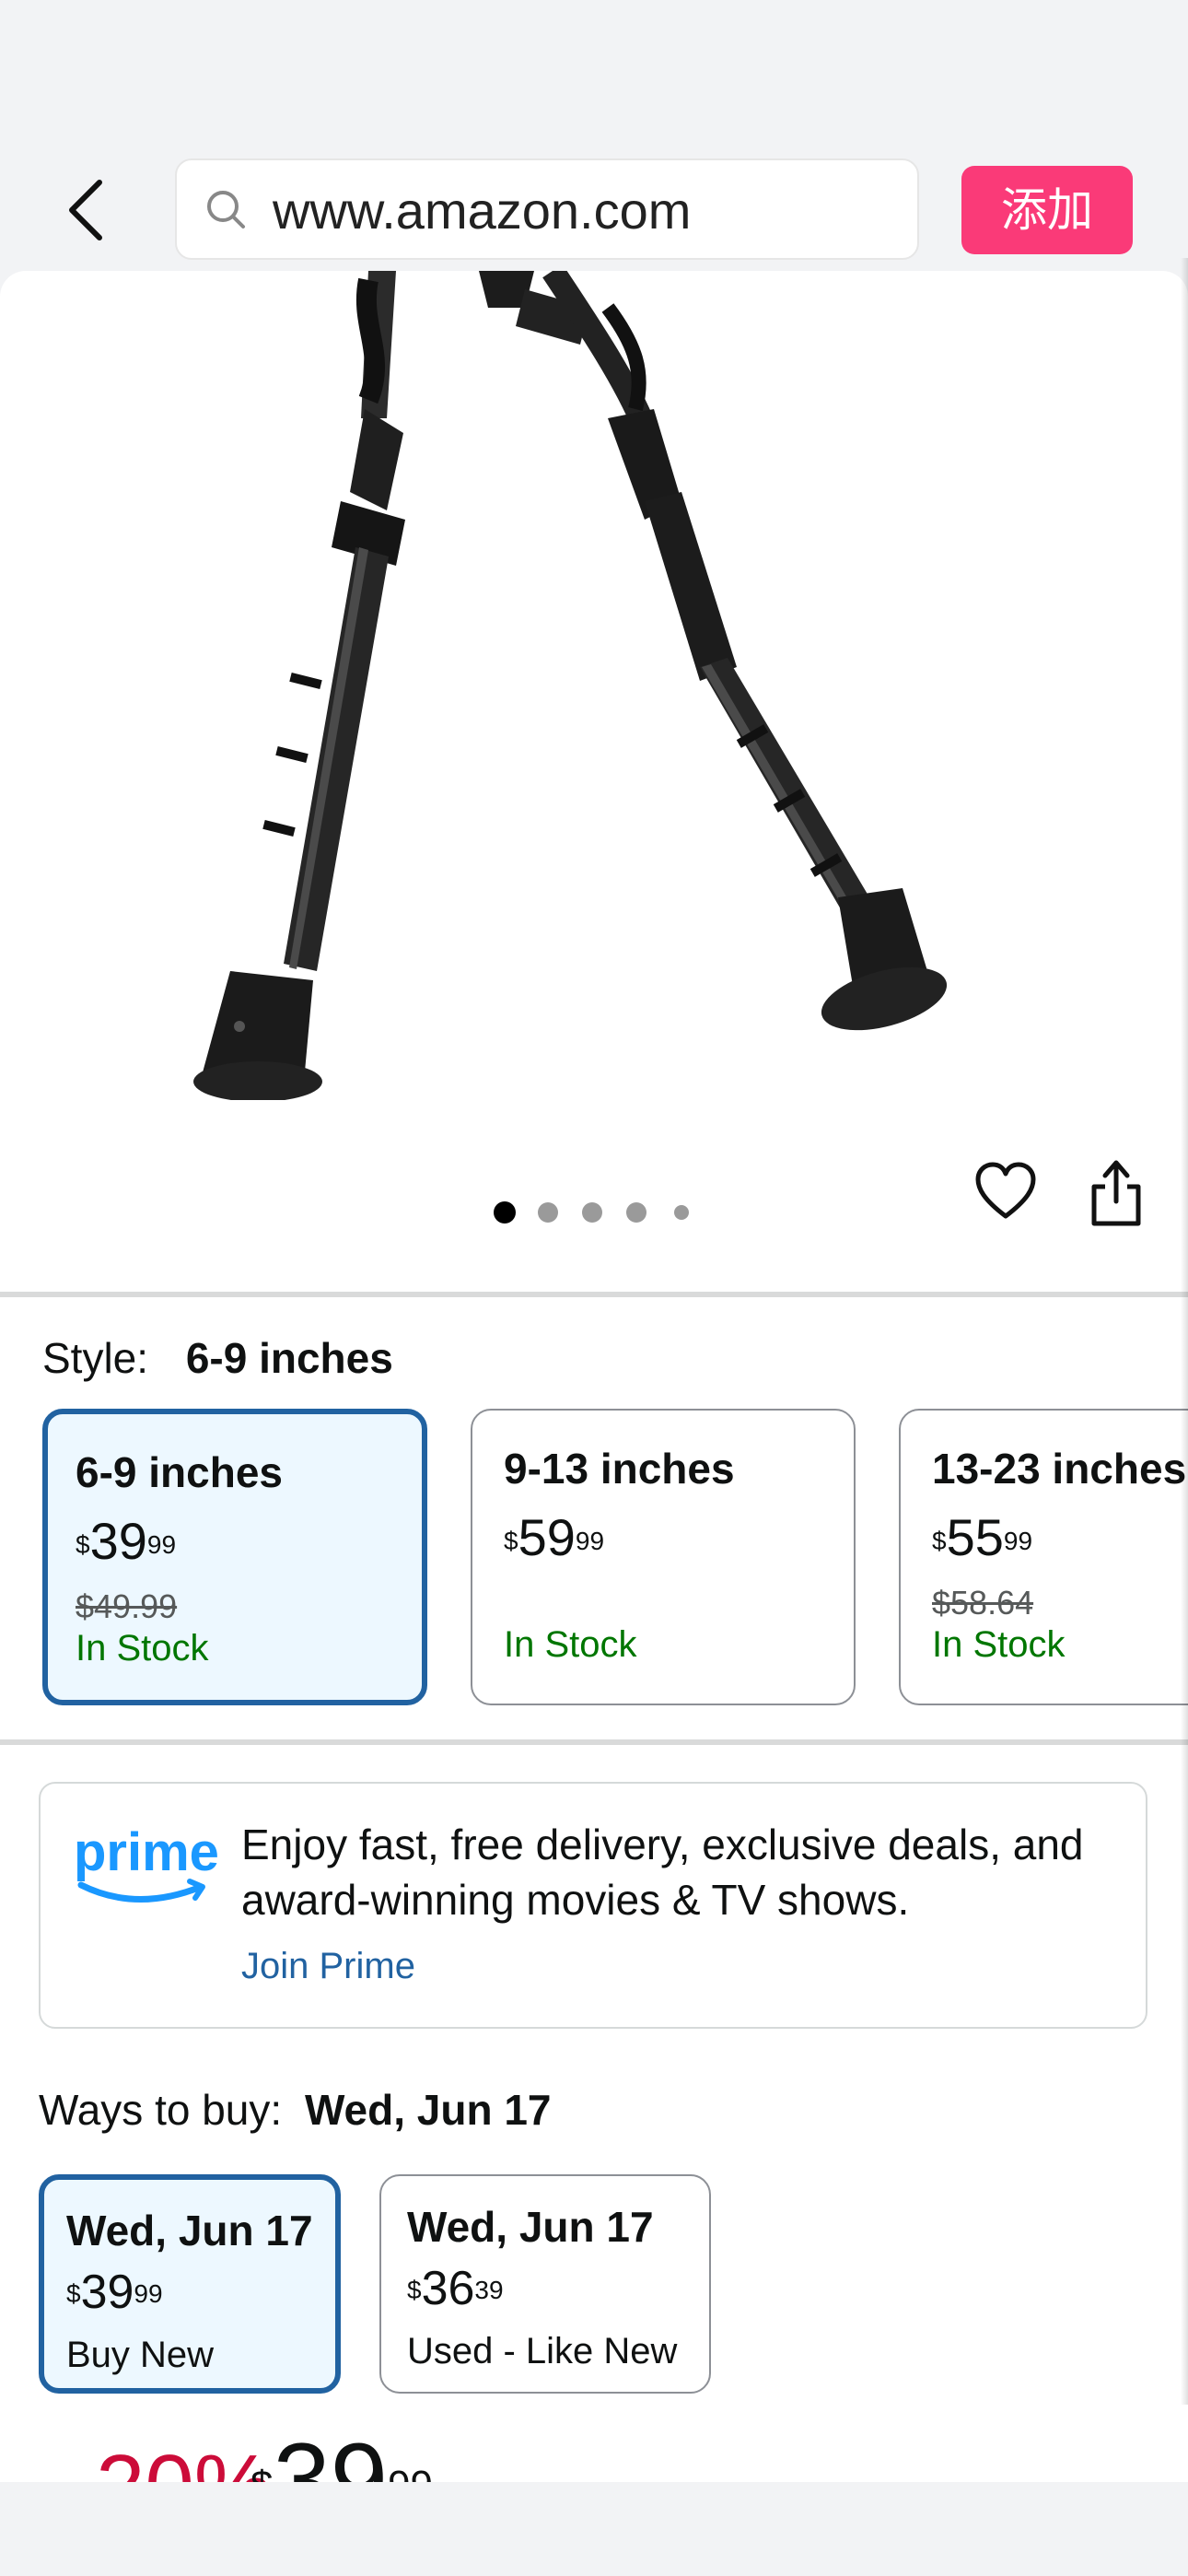  What do you see at coordinates (146, 1852) in the screenshot?
I see `svg-text: prime` at bounding box center [146, 1852].